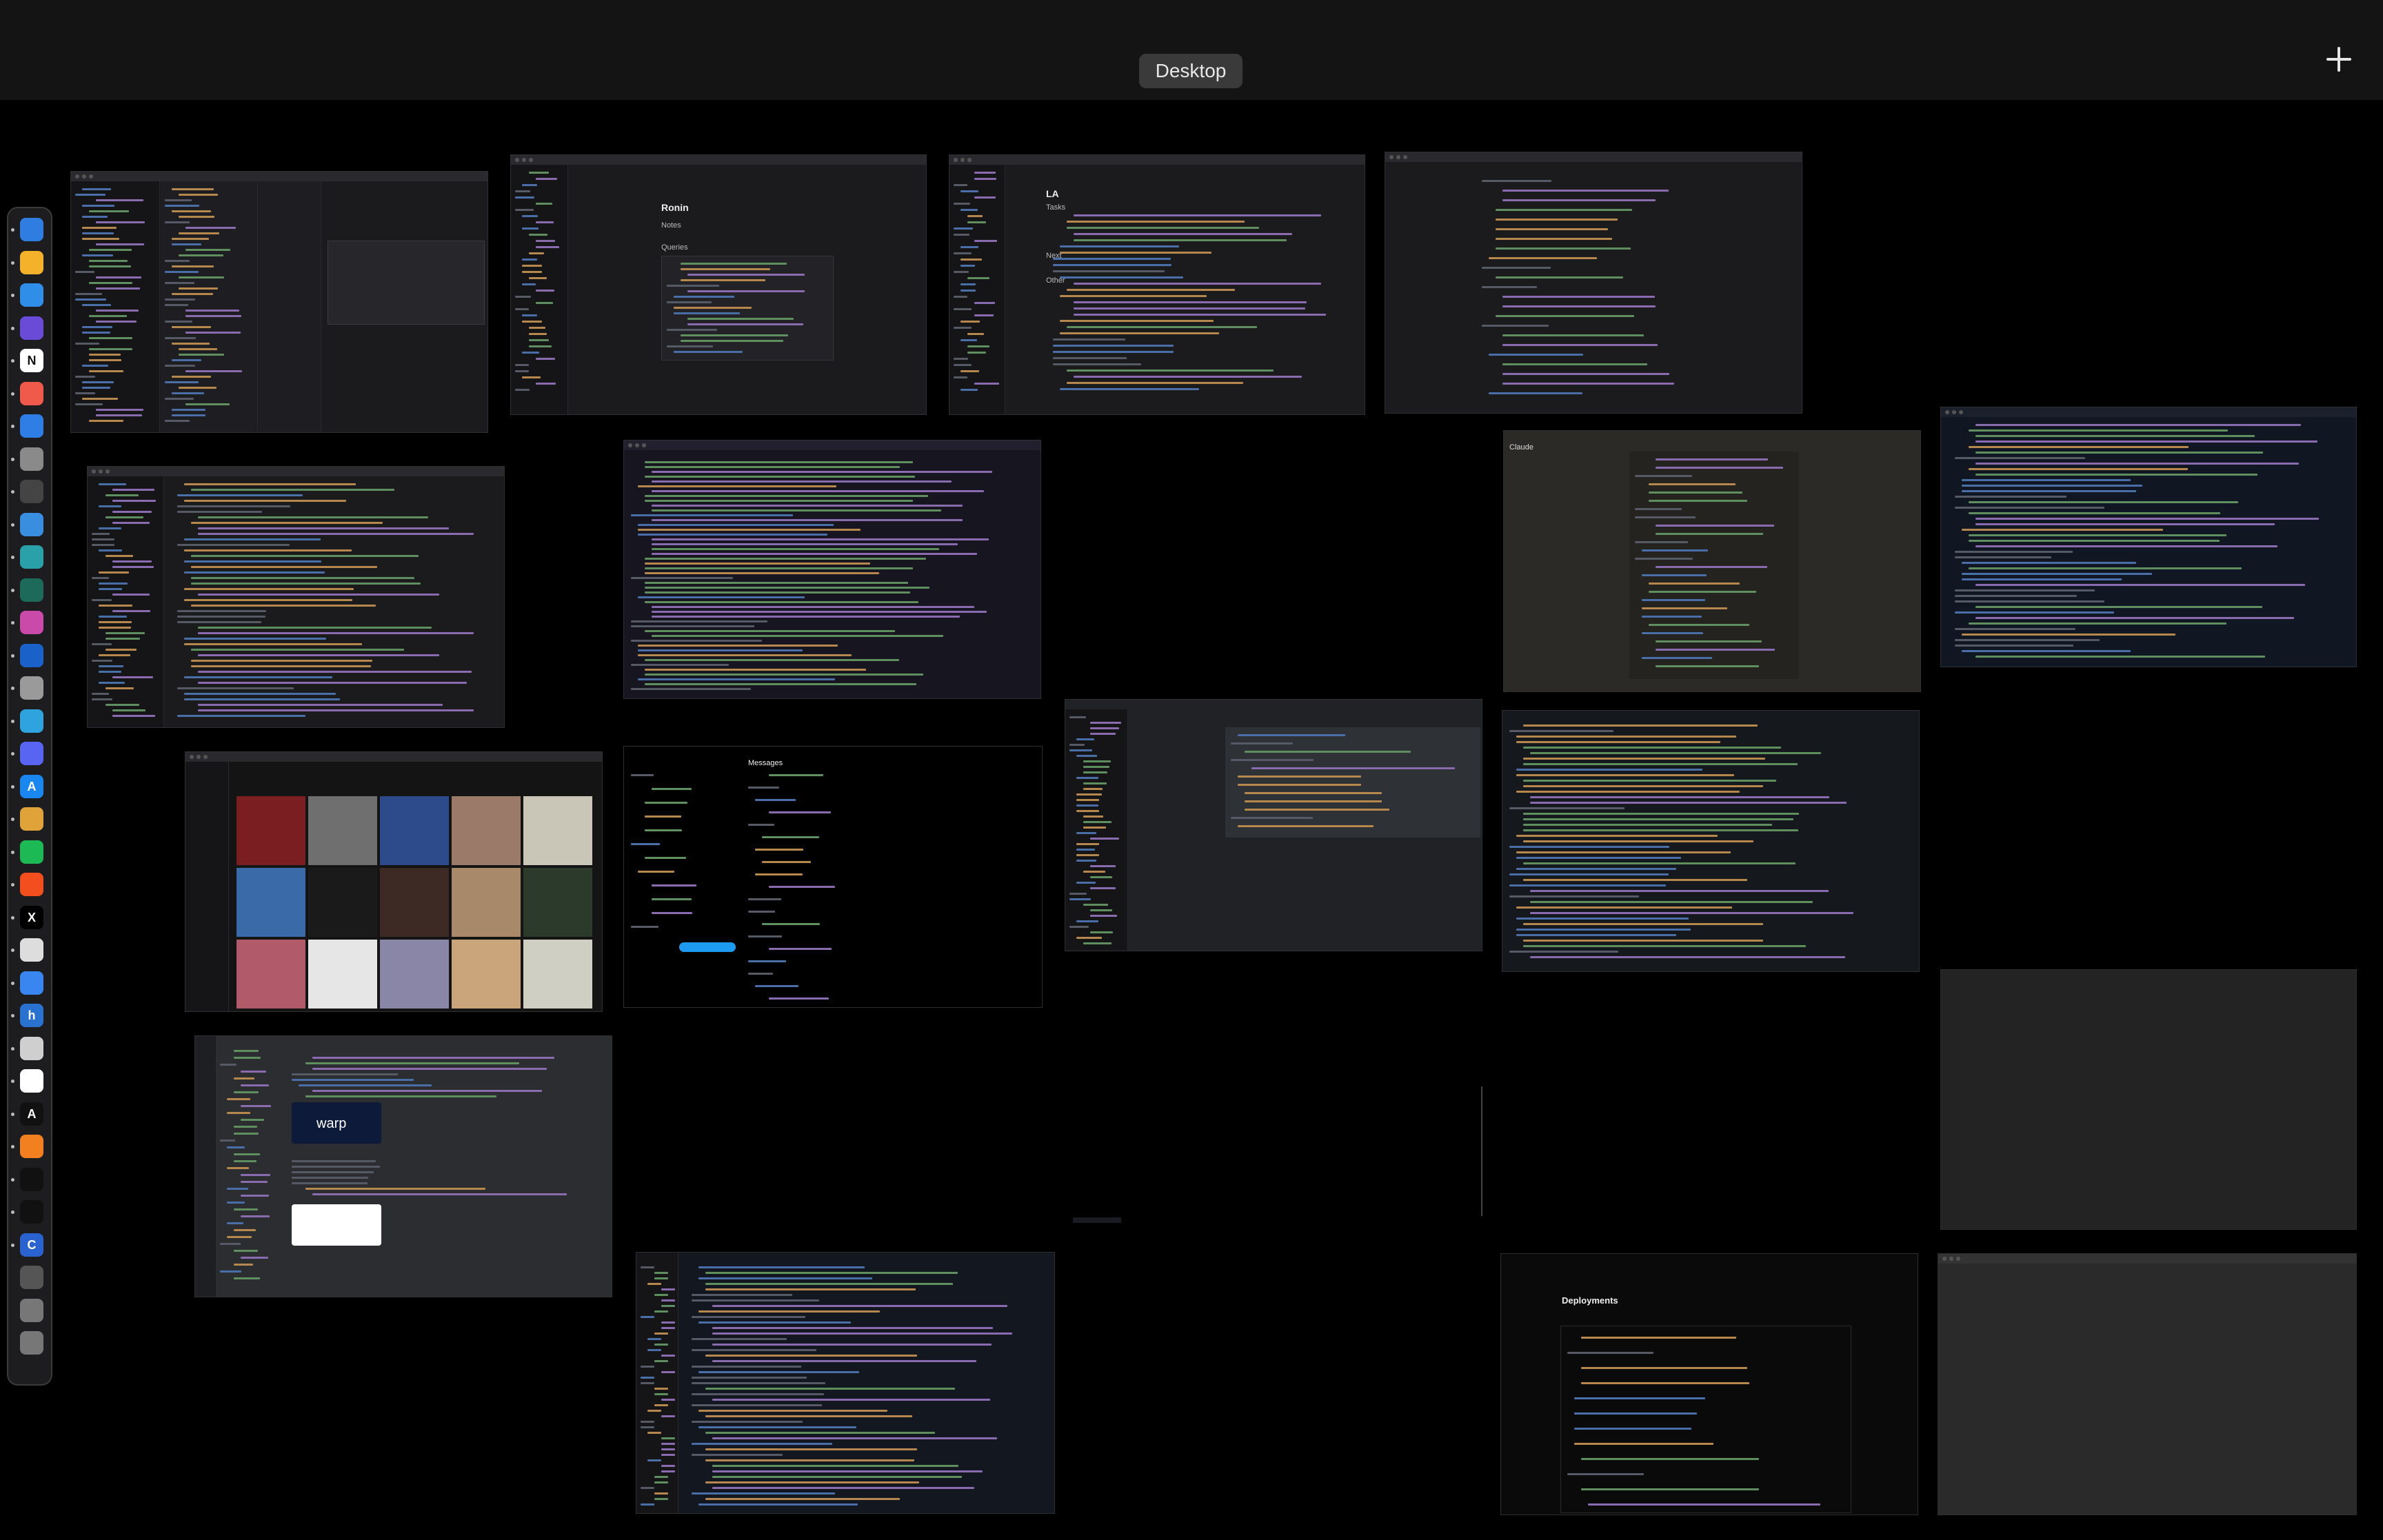 Image resolution: width=2383 pixels, height=1540 pixels. What do you see at coordinates (833, 877) in the screenshot?
I see `window-x-messages: Messages` at bounding box center [833, 877].